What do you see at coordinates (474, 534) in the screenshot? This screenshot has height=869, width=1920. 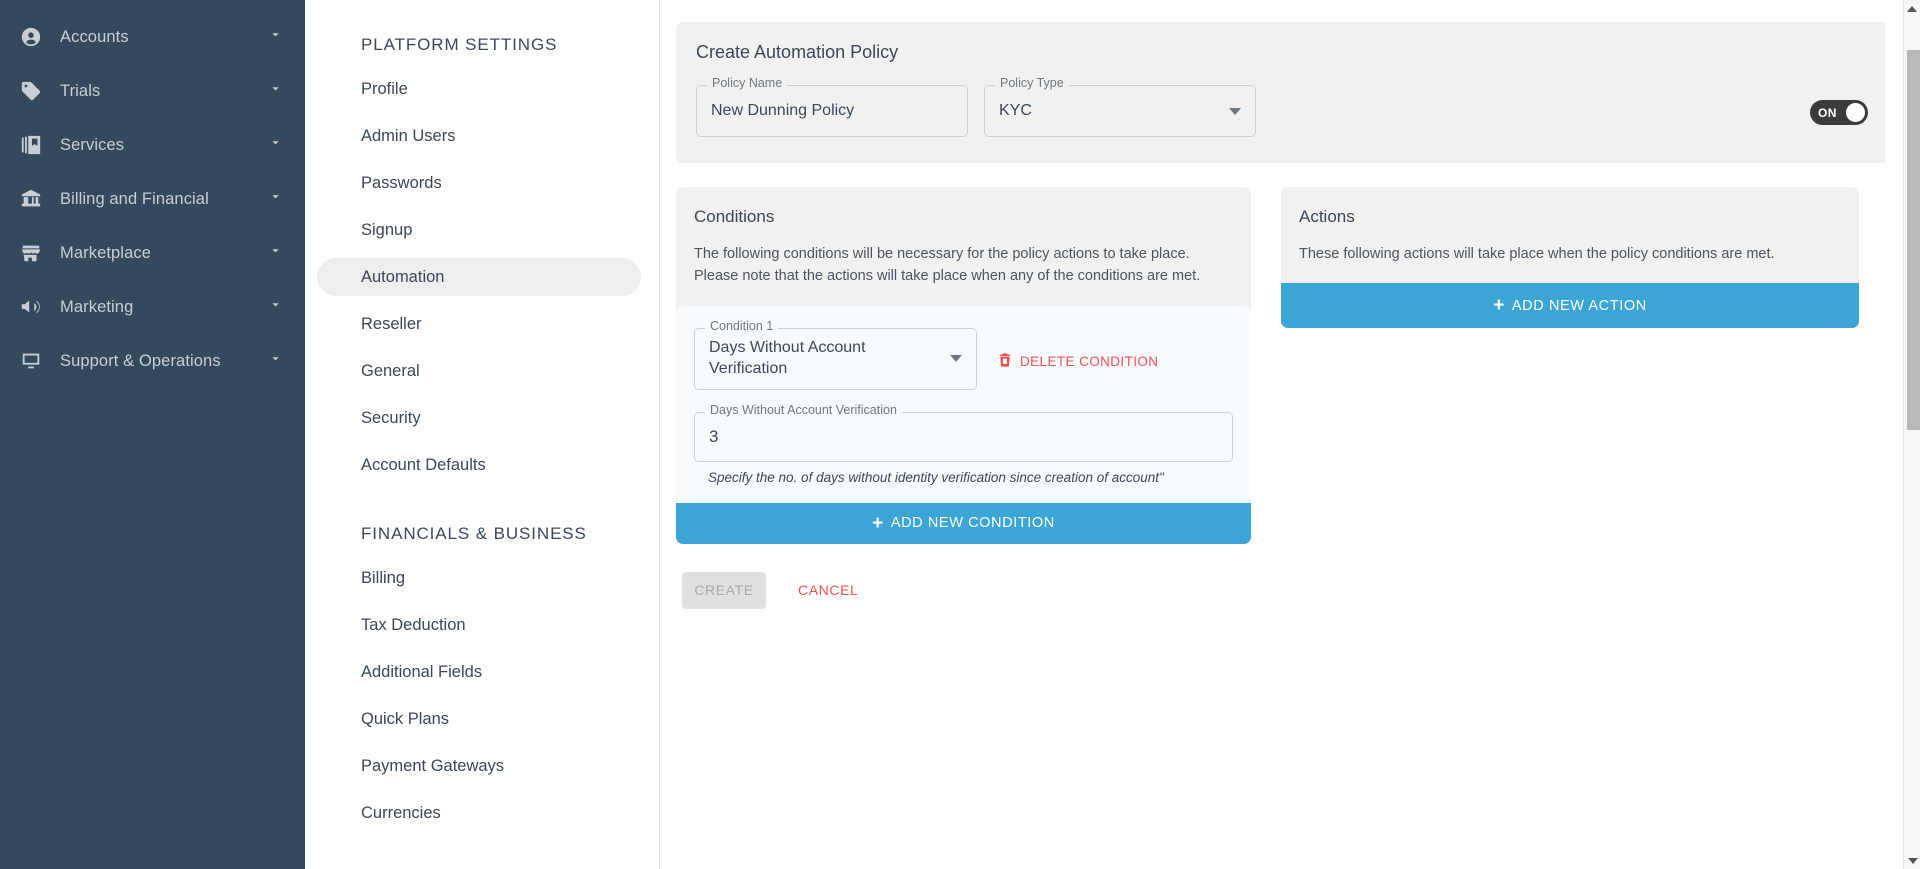 I see `subnav-group-title-financials-business: FINANCIALS & BUSINESS` at bounding box center [474, 534].